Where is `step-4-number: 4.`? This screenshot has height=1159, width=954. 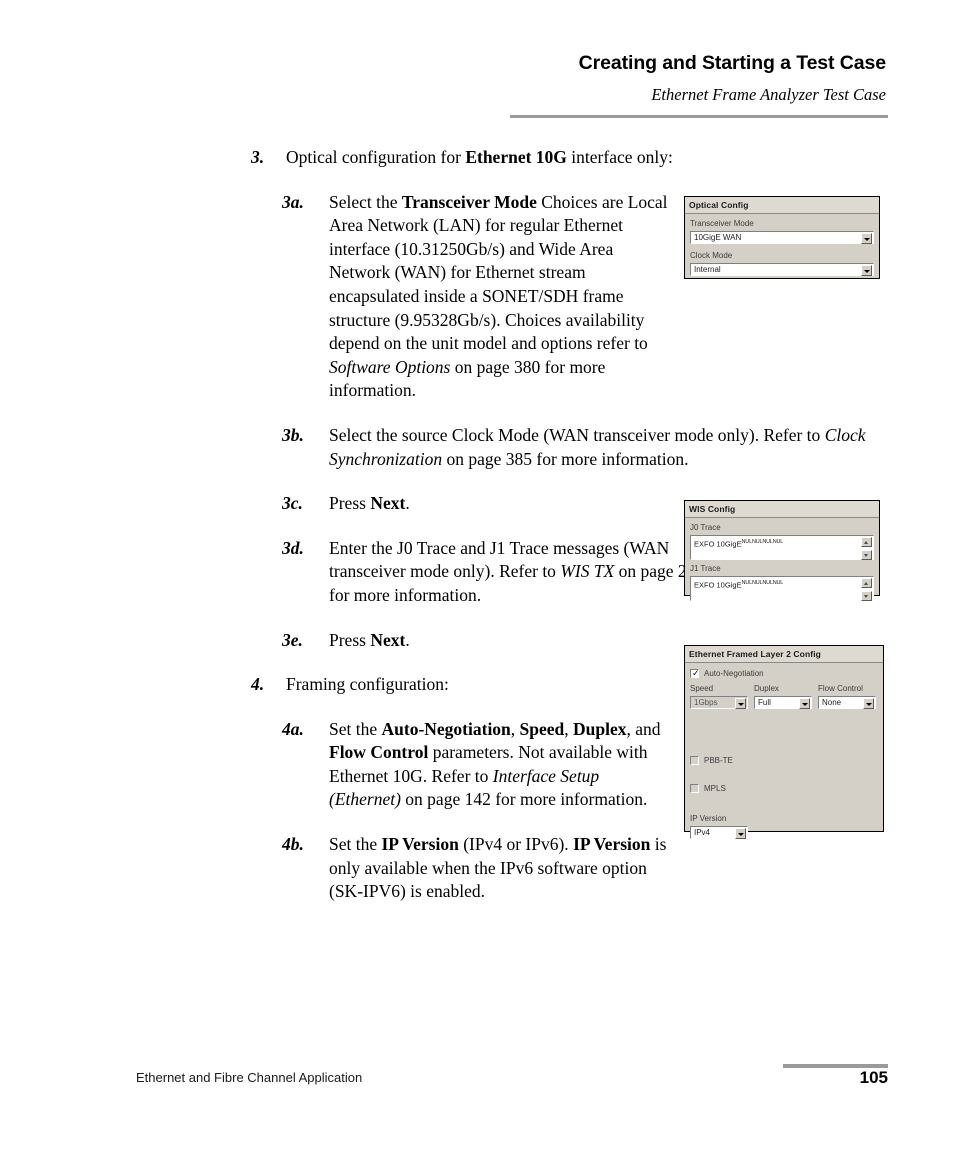
step-4-number: 4. is located at coordinates (258, 684).